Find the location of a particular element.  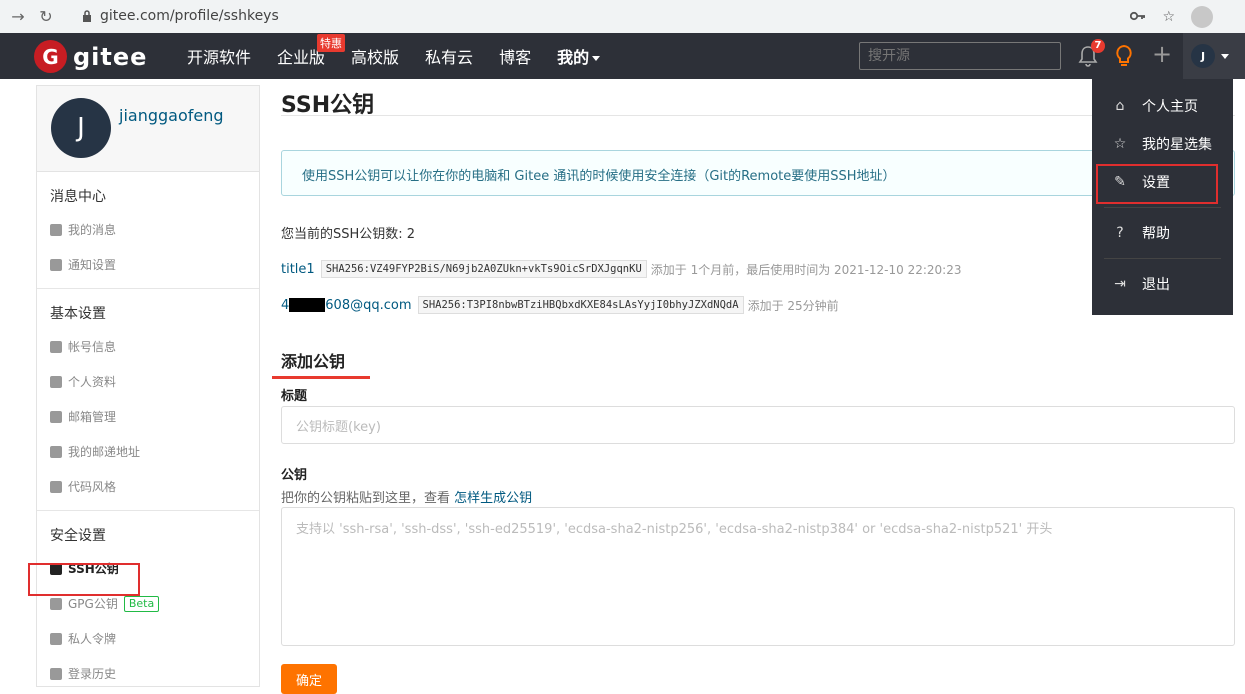

lightbulb-icon is located at coordinates (1124, 58).